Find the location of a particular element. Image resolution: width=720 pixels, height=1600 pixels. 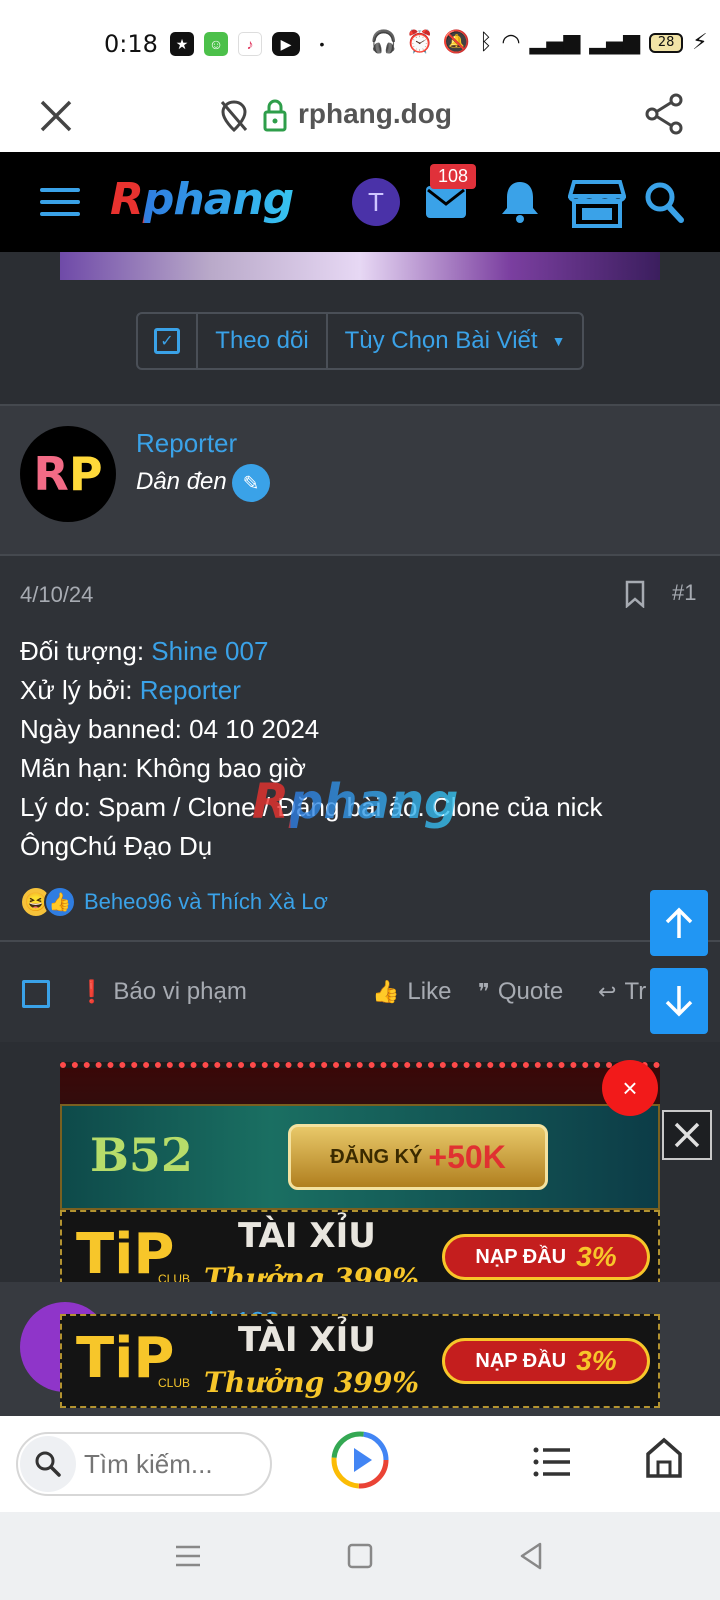

store-icon is located at coordinates (597, 204).